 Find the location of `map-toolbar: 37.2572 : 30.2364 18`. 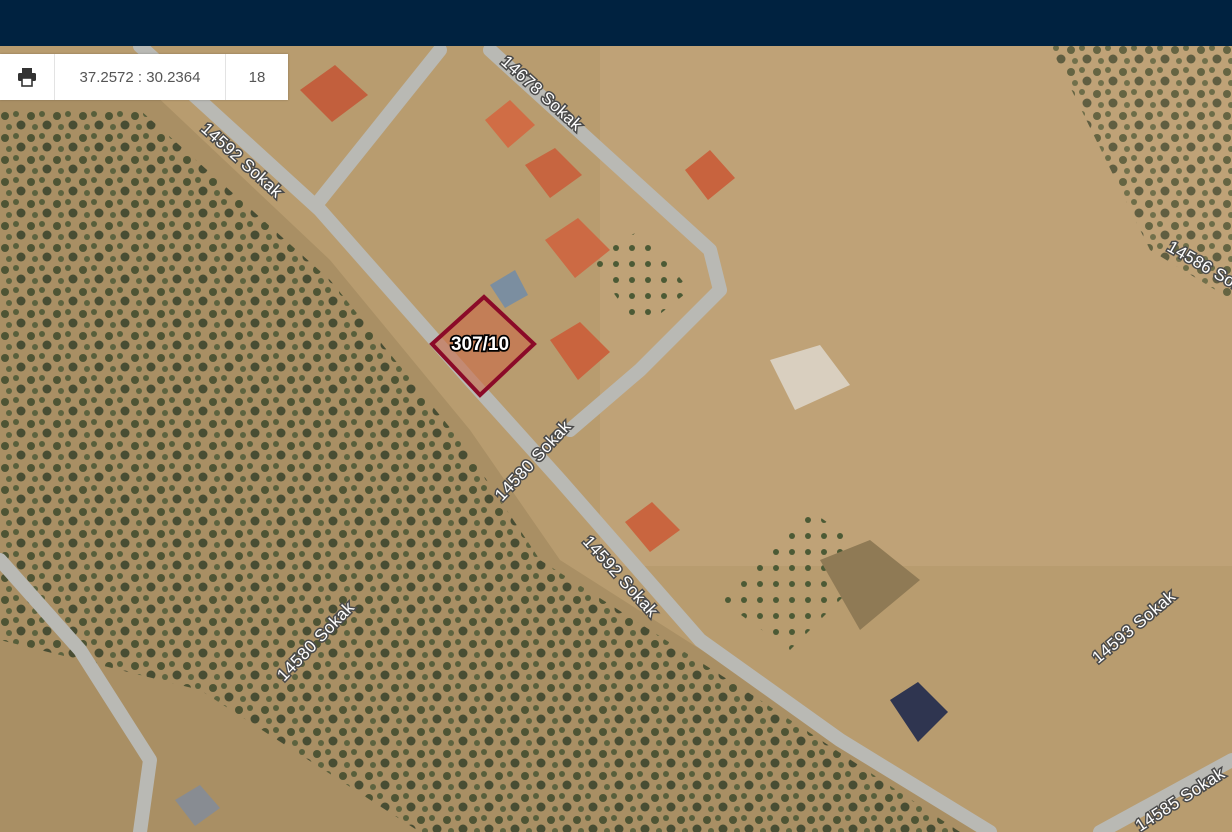

map-toolbar: 37.2572 : 30.2364 18 is located at coordinates (144, 77).